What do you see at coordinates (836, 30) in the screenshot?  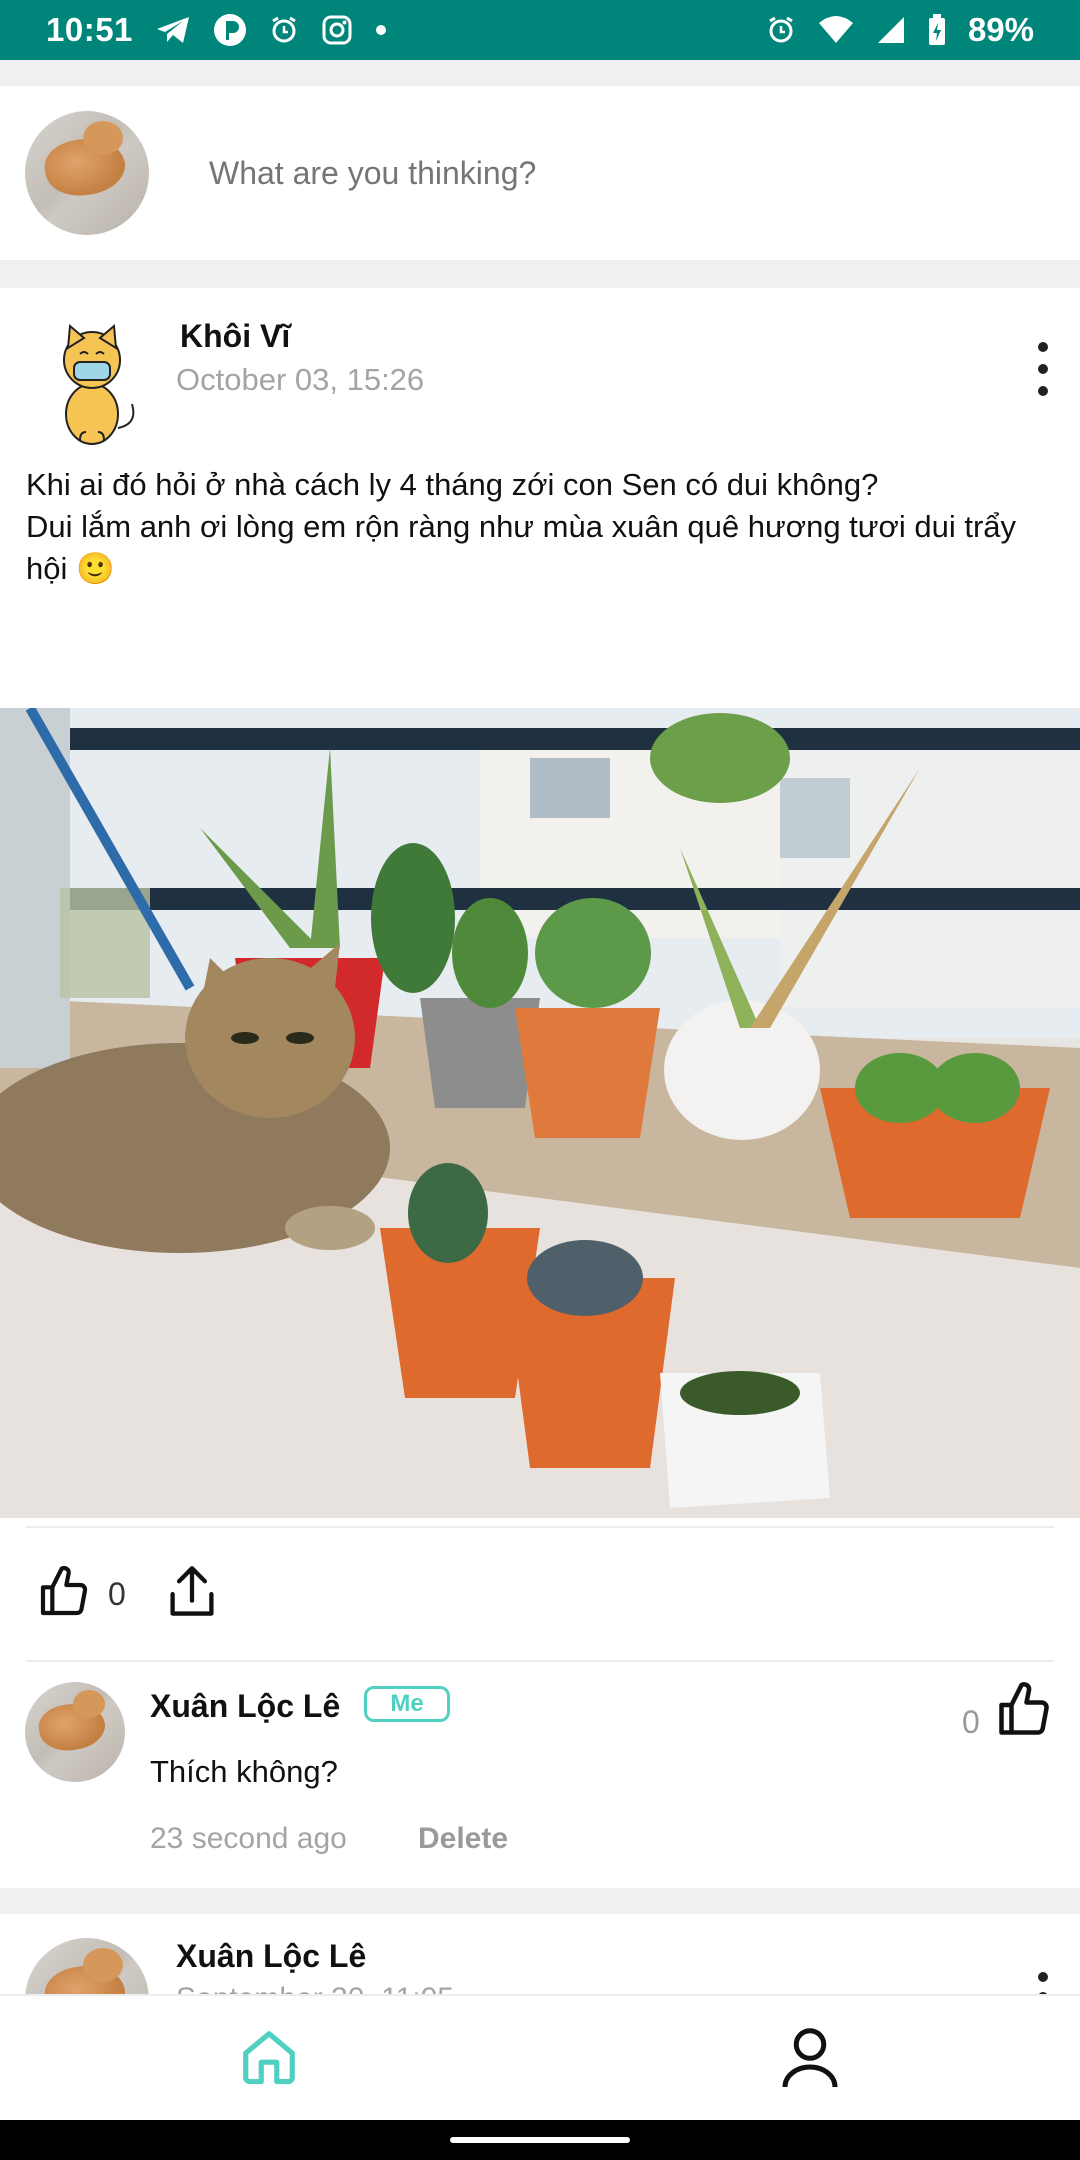 I see `wifi-icon` at bounding box center [836, 30].